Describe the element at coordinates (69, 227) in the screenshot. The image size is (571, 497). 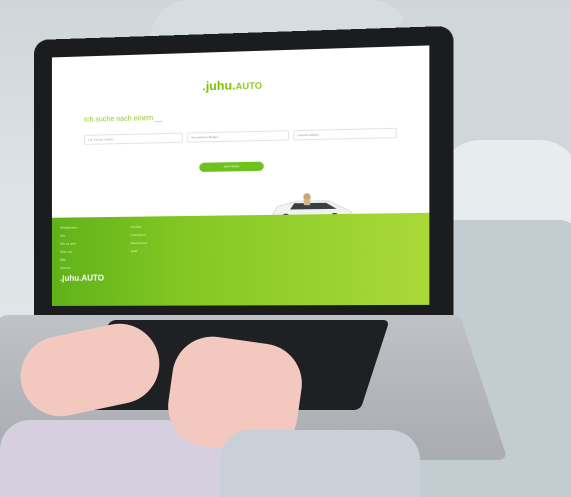
I see `footer-link: Privatkunden` at that location.